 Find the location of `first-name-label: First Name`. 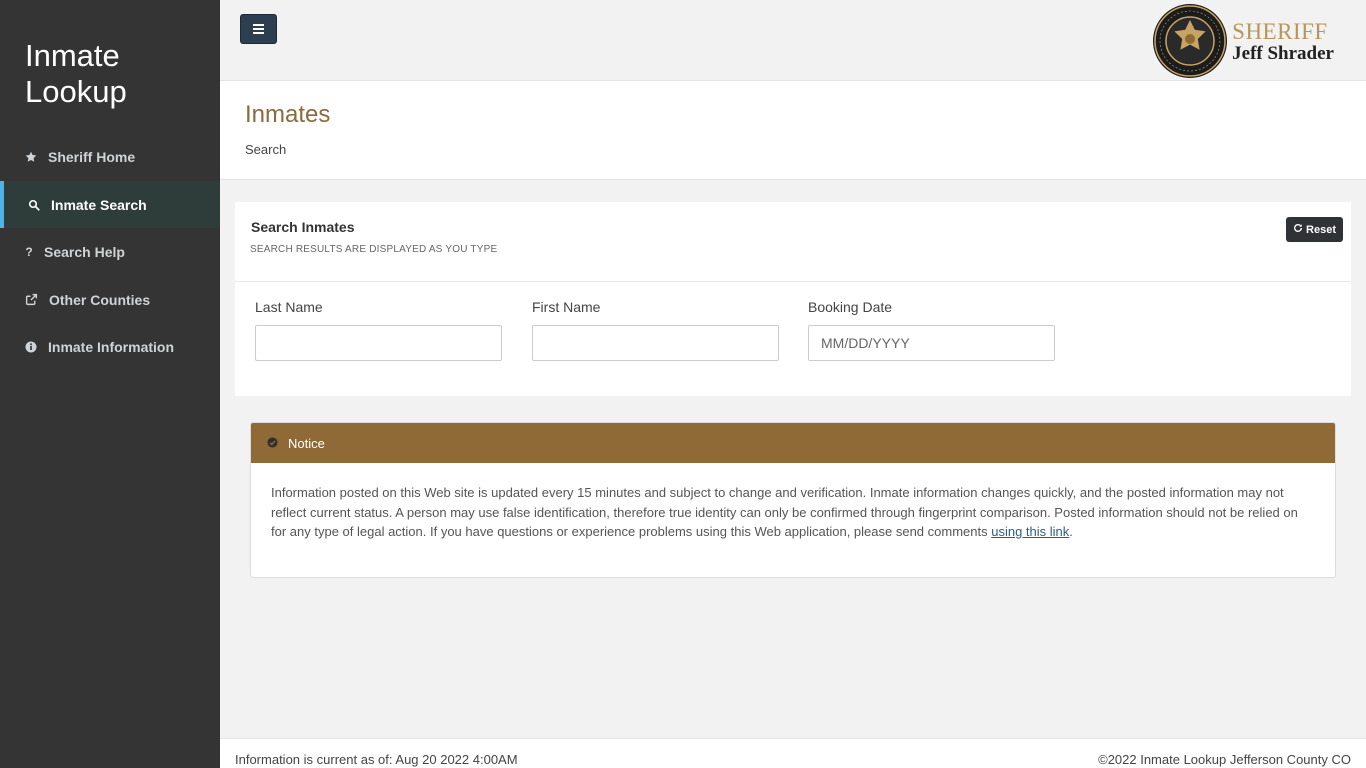

first-name-label: First Name is located at coordinates (566, 307).